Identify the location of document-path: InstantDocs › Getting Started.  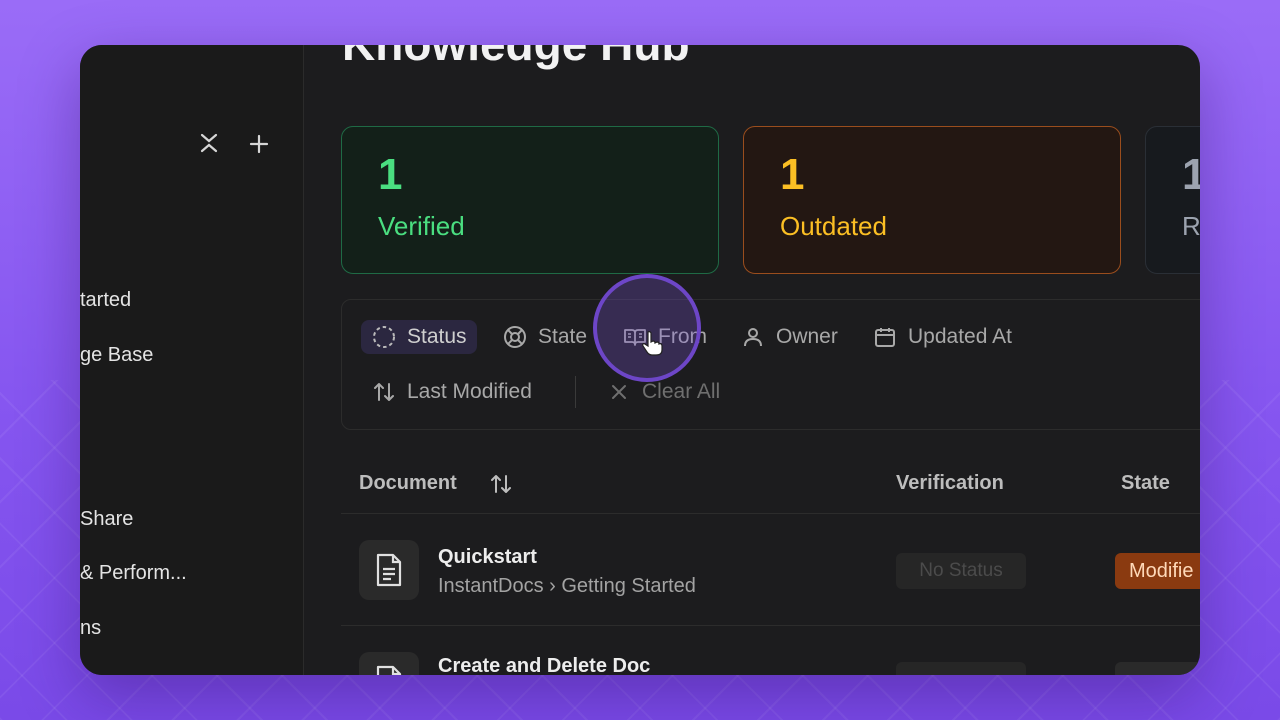
(567, 586).